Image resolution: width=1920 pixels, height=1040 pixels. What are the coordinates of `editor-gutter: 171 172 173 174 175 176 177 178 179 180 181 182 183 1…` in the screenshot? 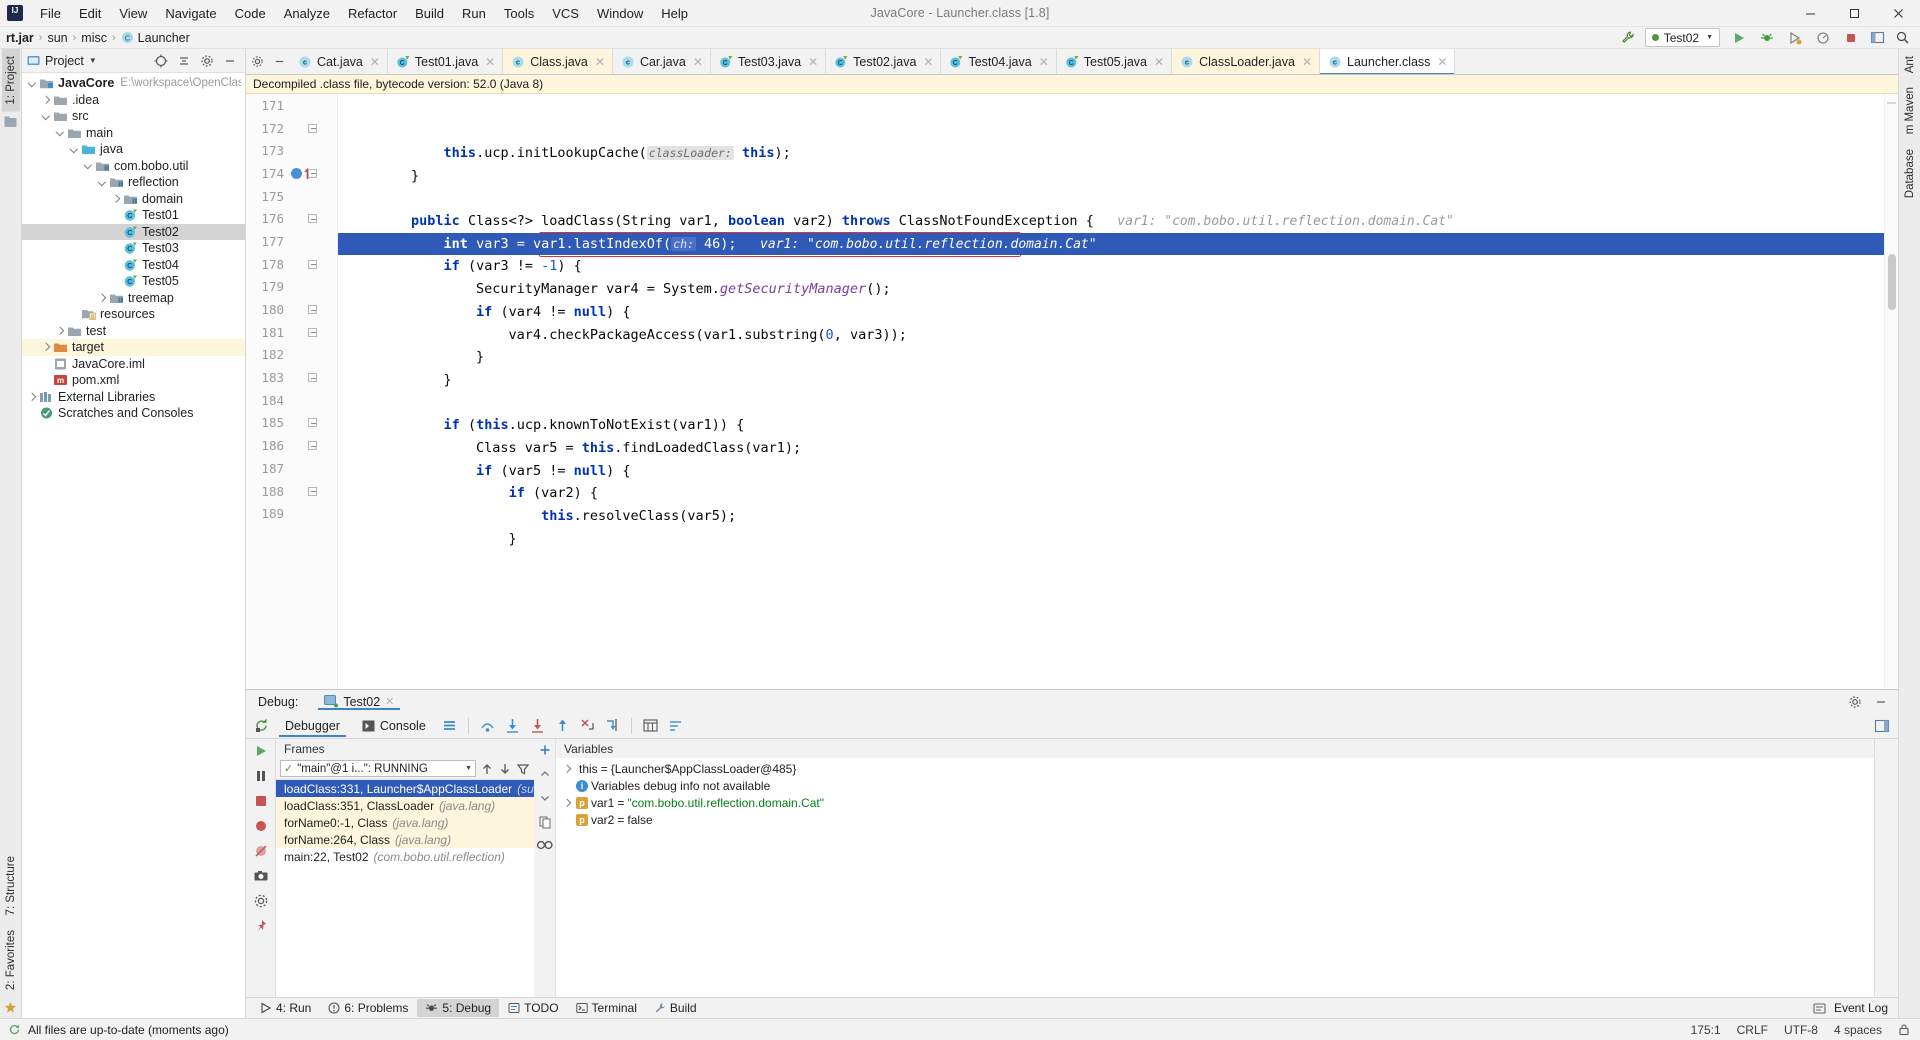 It's located at (292, 391).